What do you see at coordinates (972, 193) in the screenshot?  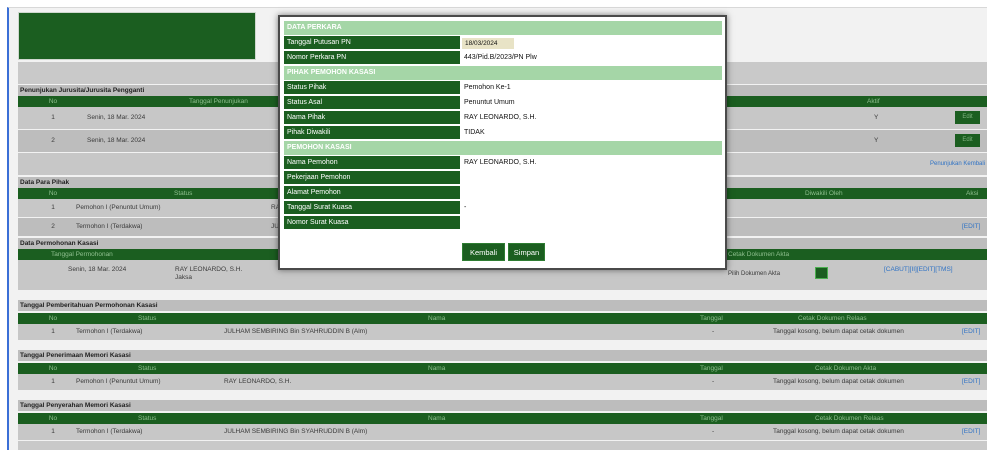 I see `col-aksi: Aksi` at bounding box center [972, 193].